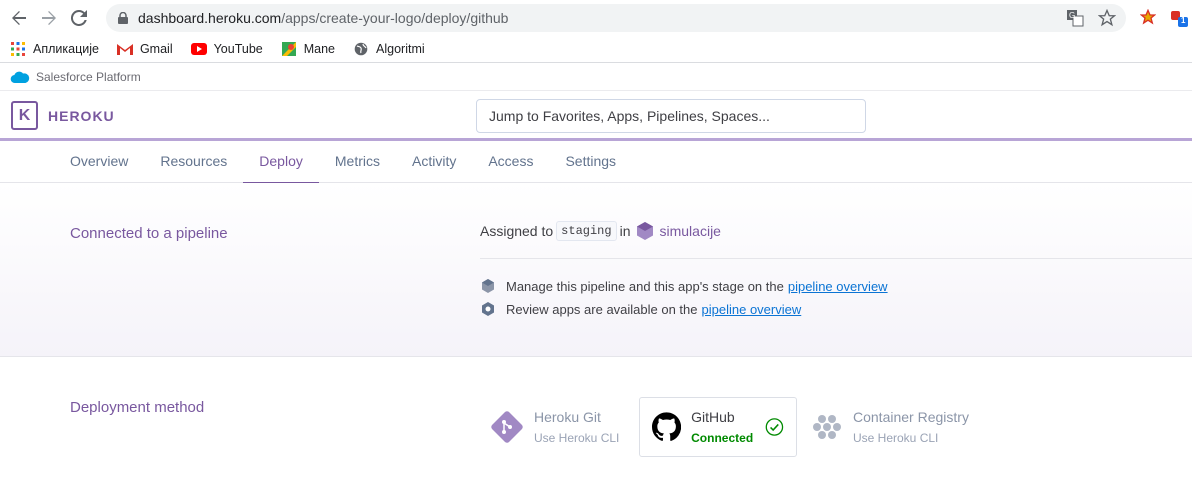  What do you see at coordinates (625, 231) in the screenshot?
I see `in-label: in` at bounding box center [625, 231].